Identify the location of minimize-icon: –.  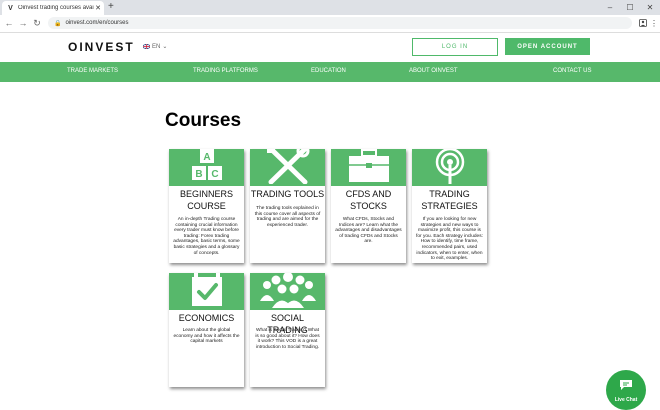
(610, 7).